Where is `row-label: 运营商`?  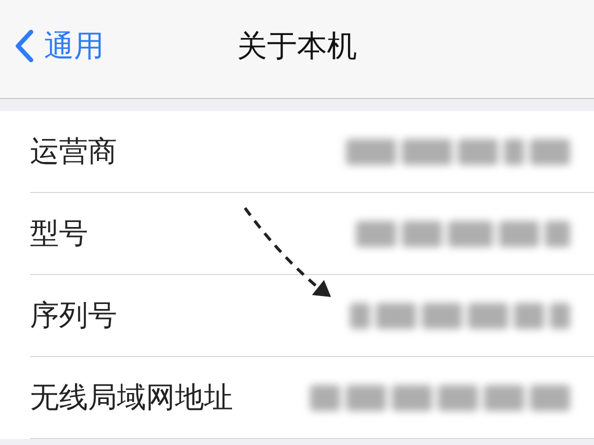
row-label: 运营商 is located at coordinates (73, 151).